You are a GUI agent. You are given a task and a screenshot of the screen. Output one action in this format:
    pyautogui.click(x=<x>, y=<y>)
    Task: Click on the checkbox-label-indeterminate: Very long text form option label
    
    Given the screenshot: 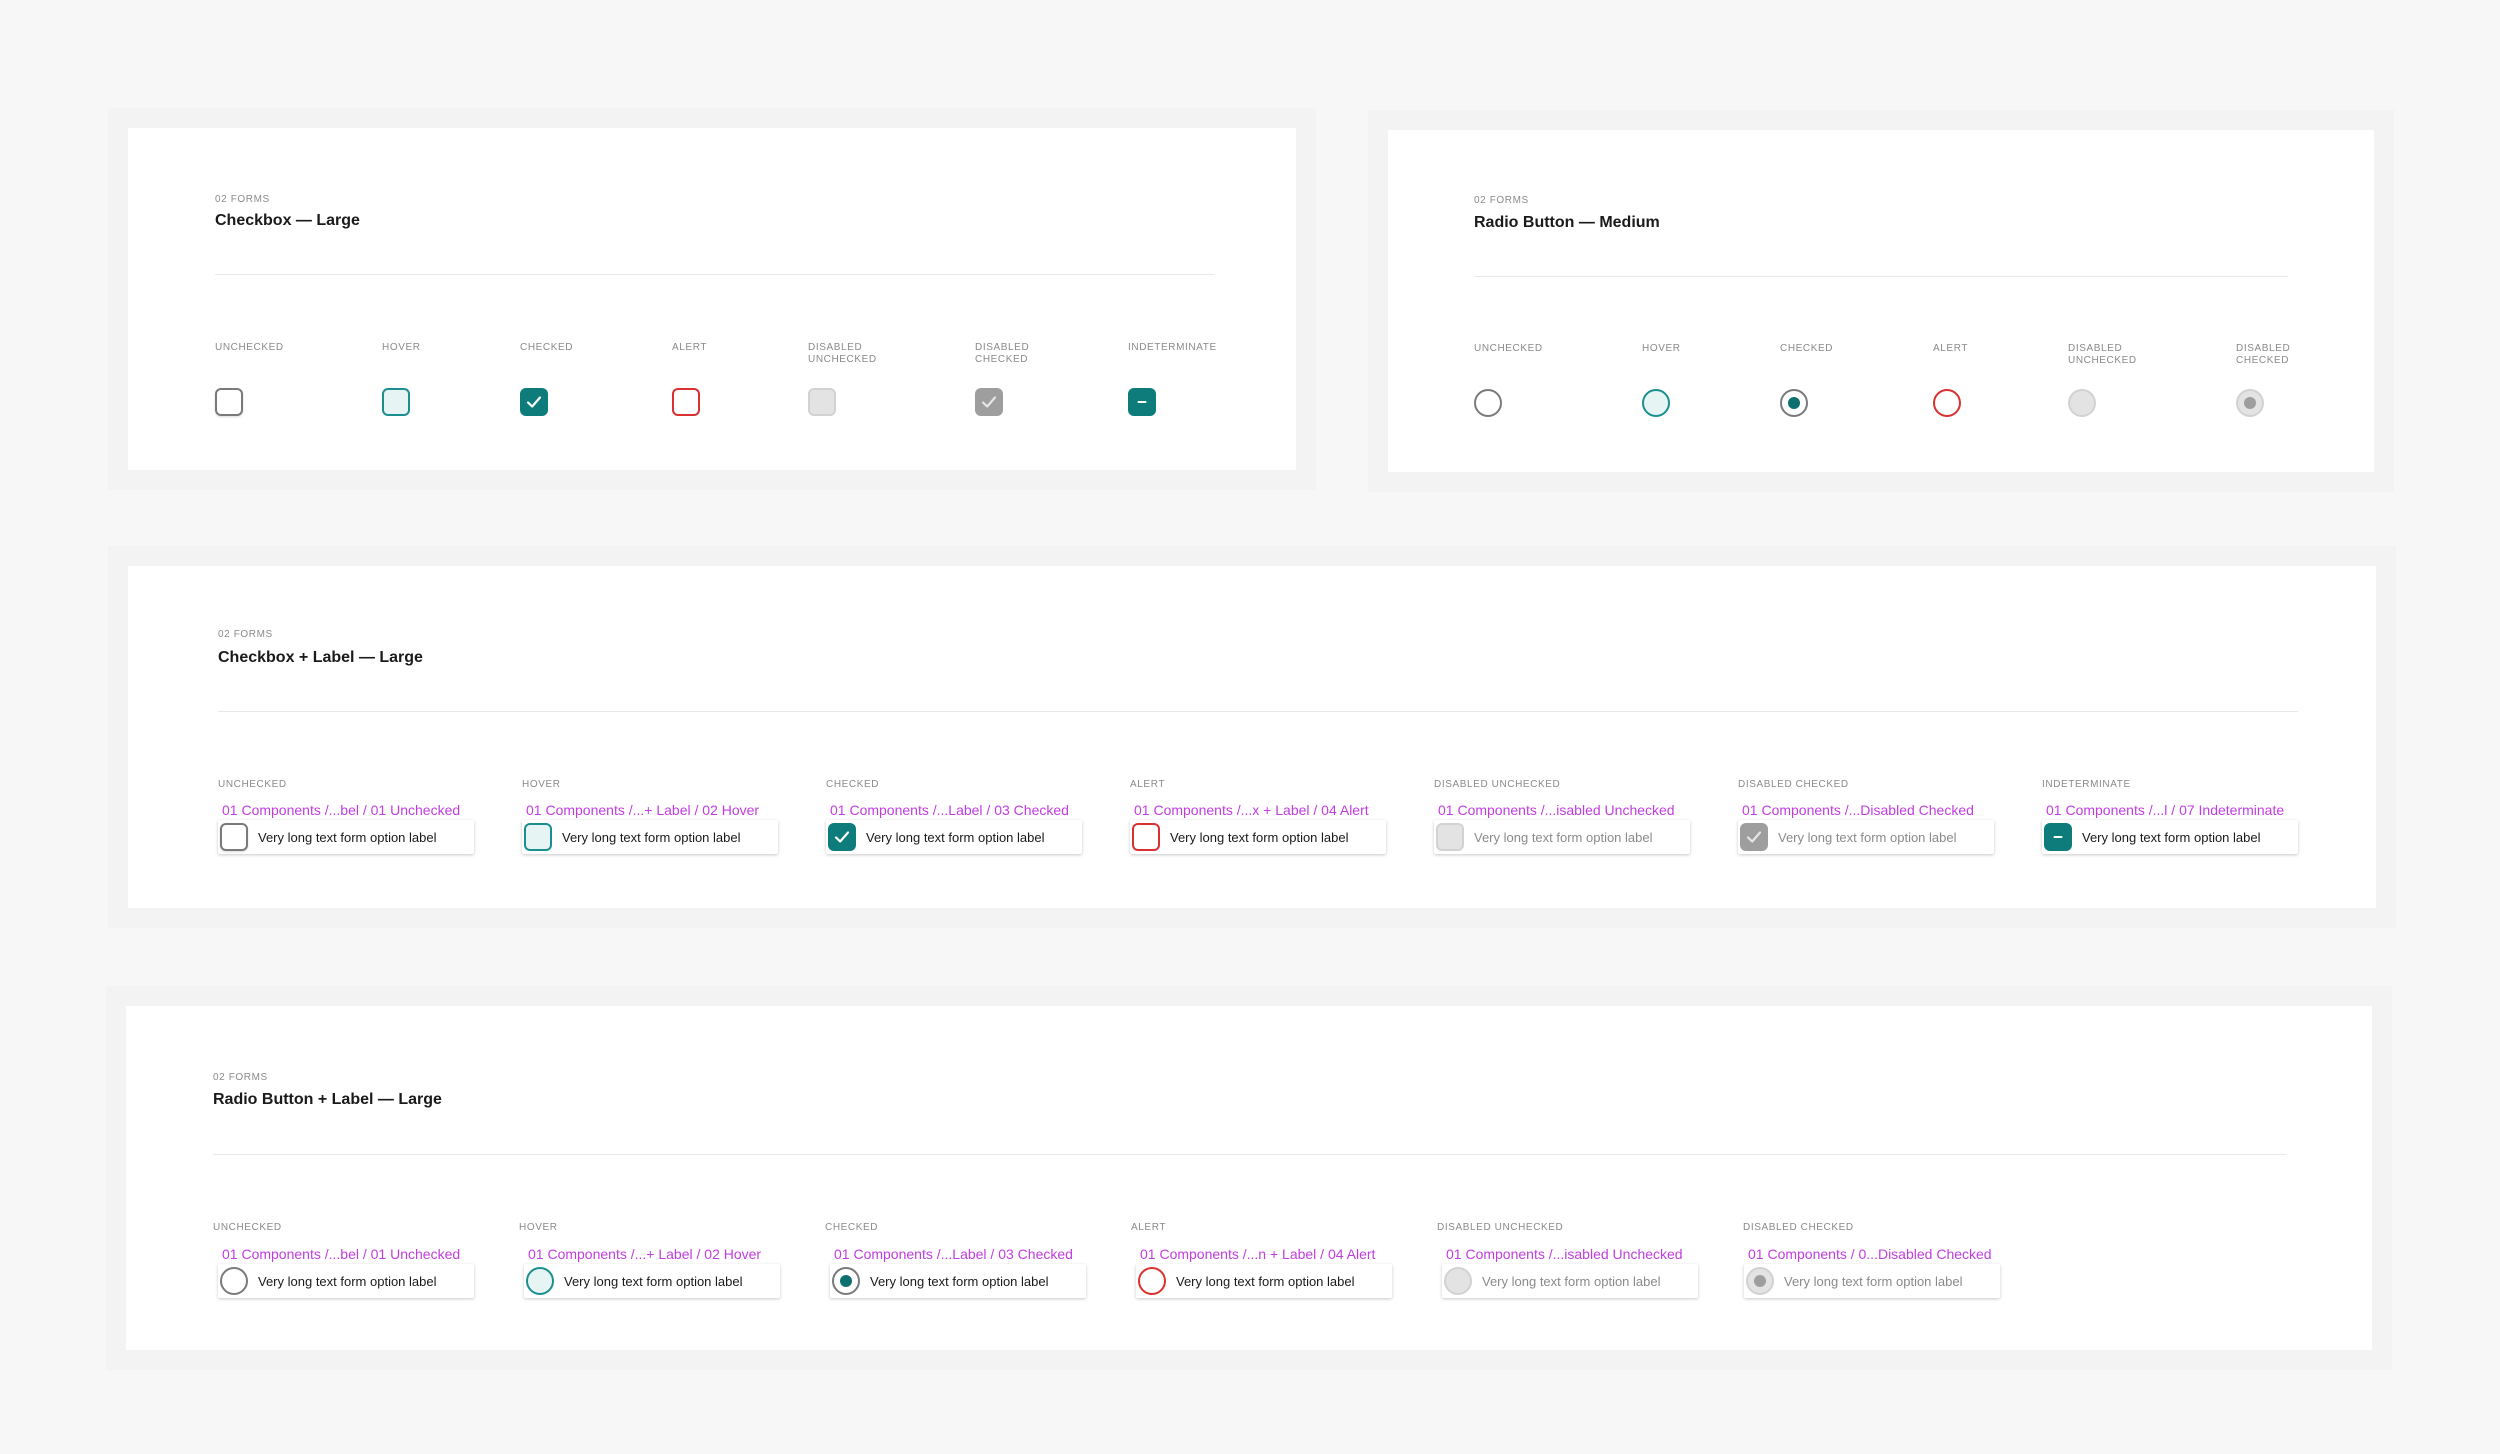 What is the action you would take?
    pyautogui.click(x=2170, y=837)
    